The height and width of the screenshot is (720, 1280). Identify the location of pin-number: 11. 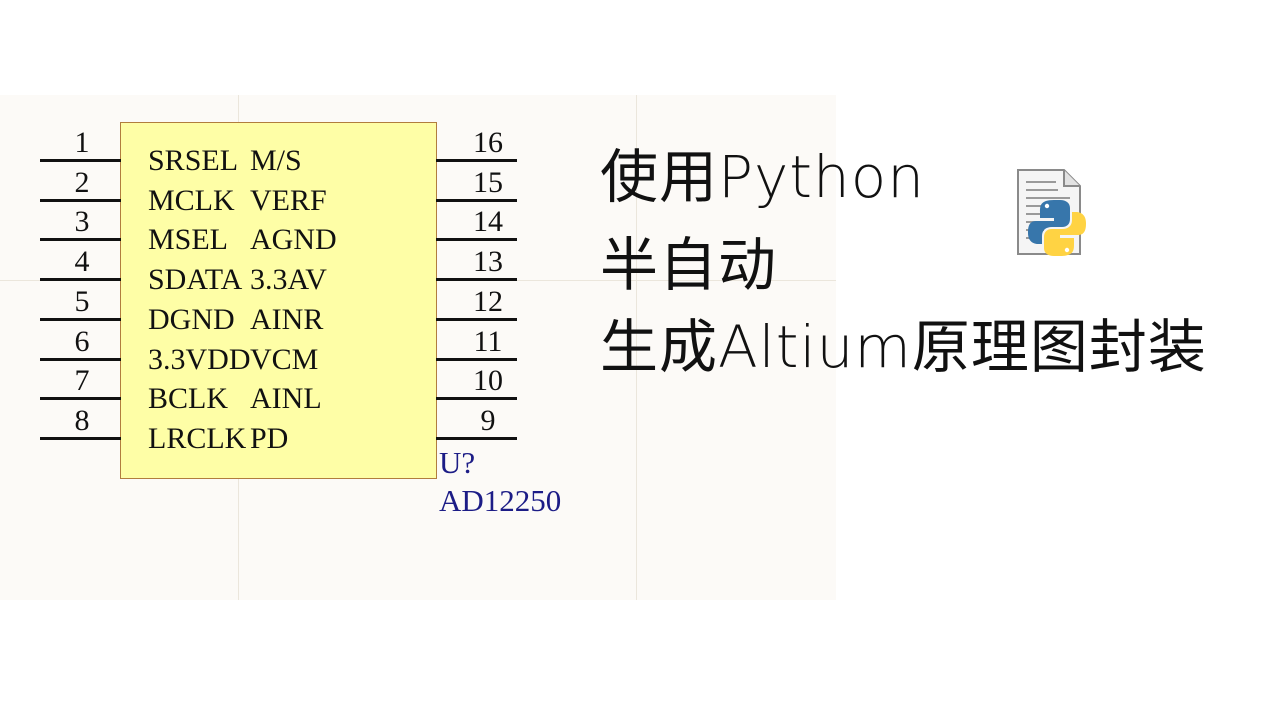
(488, 341).